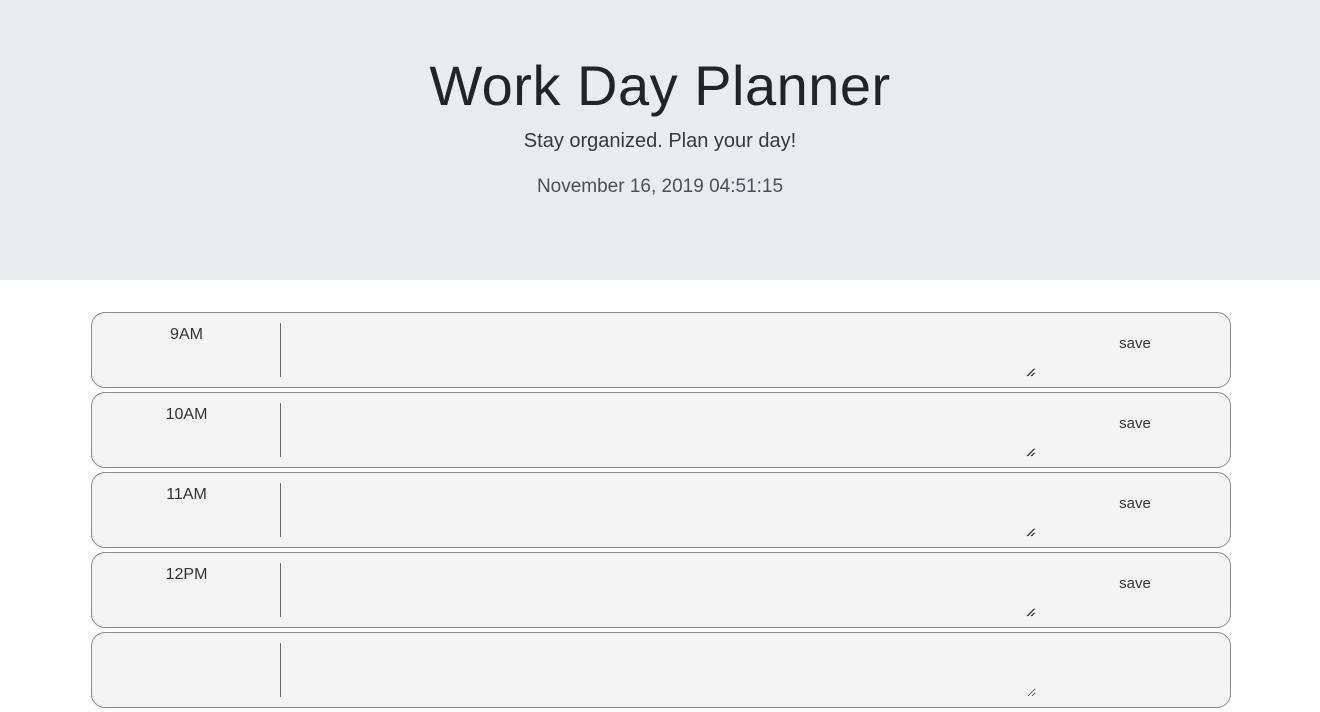 Image resolution: width=1320 pixels, height=712 pixels. I want to click on page-title: Work Day Planner, so click(660, 85).